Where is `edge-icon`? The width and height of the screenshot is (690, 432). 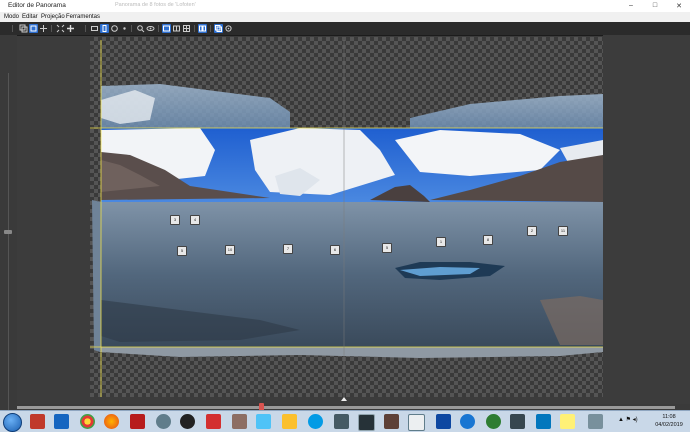 edge-icon is located at coordinates (543, 421).